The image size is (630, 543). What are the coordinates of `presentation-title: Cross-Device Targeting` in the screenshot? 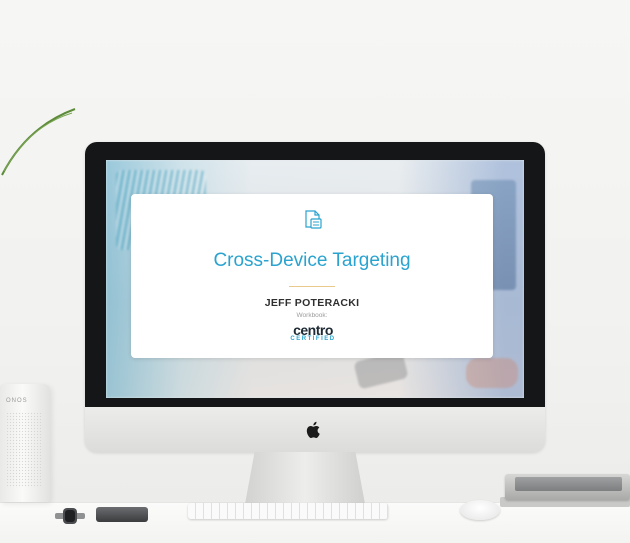 It's located at (312, 260).